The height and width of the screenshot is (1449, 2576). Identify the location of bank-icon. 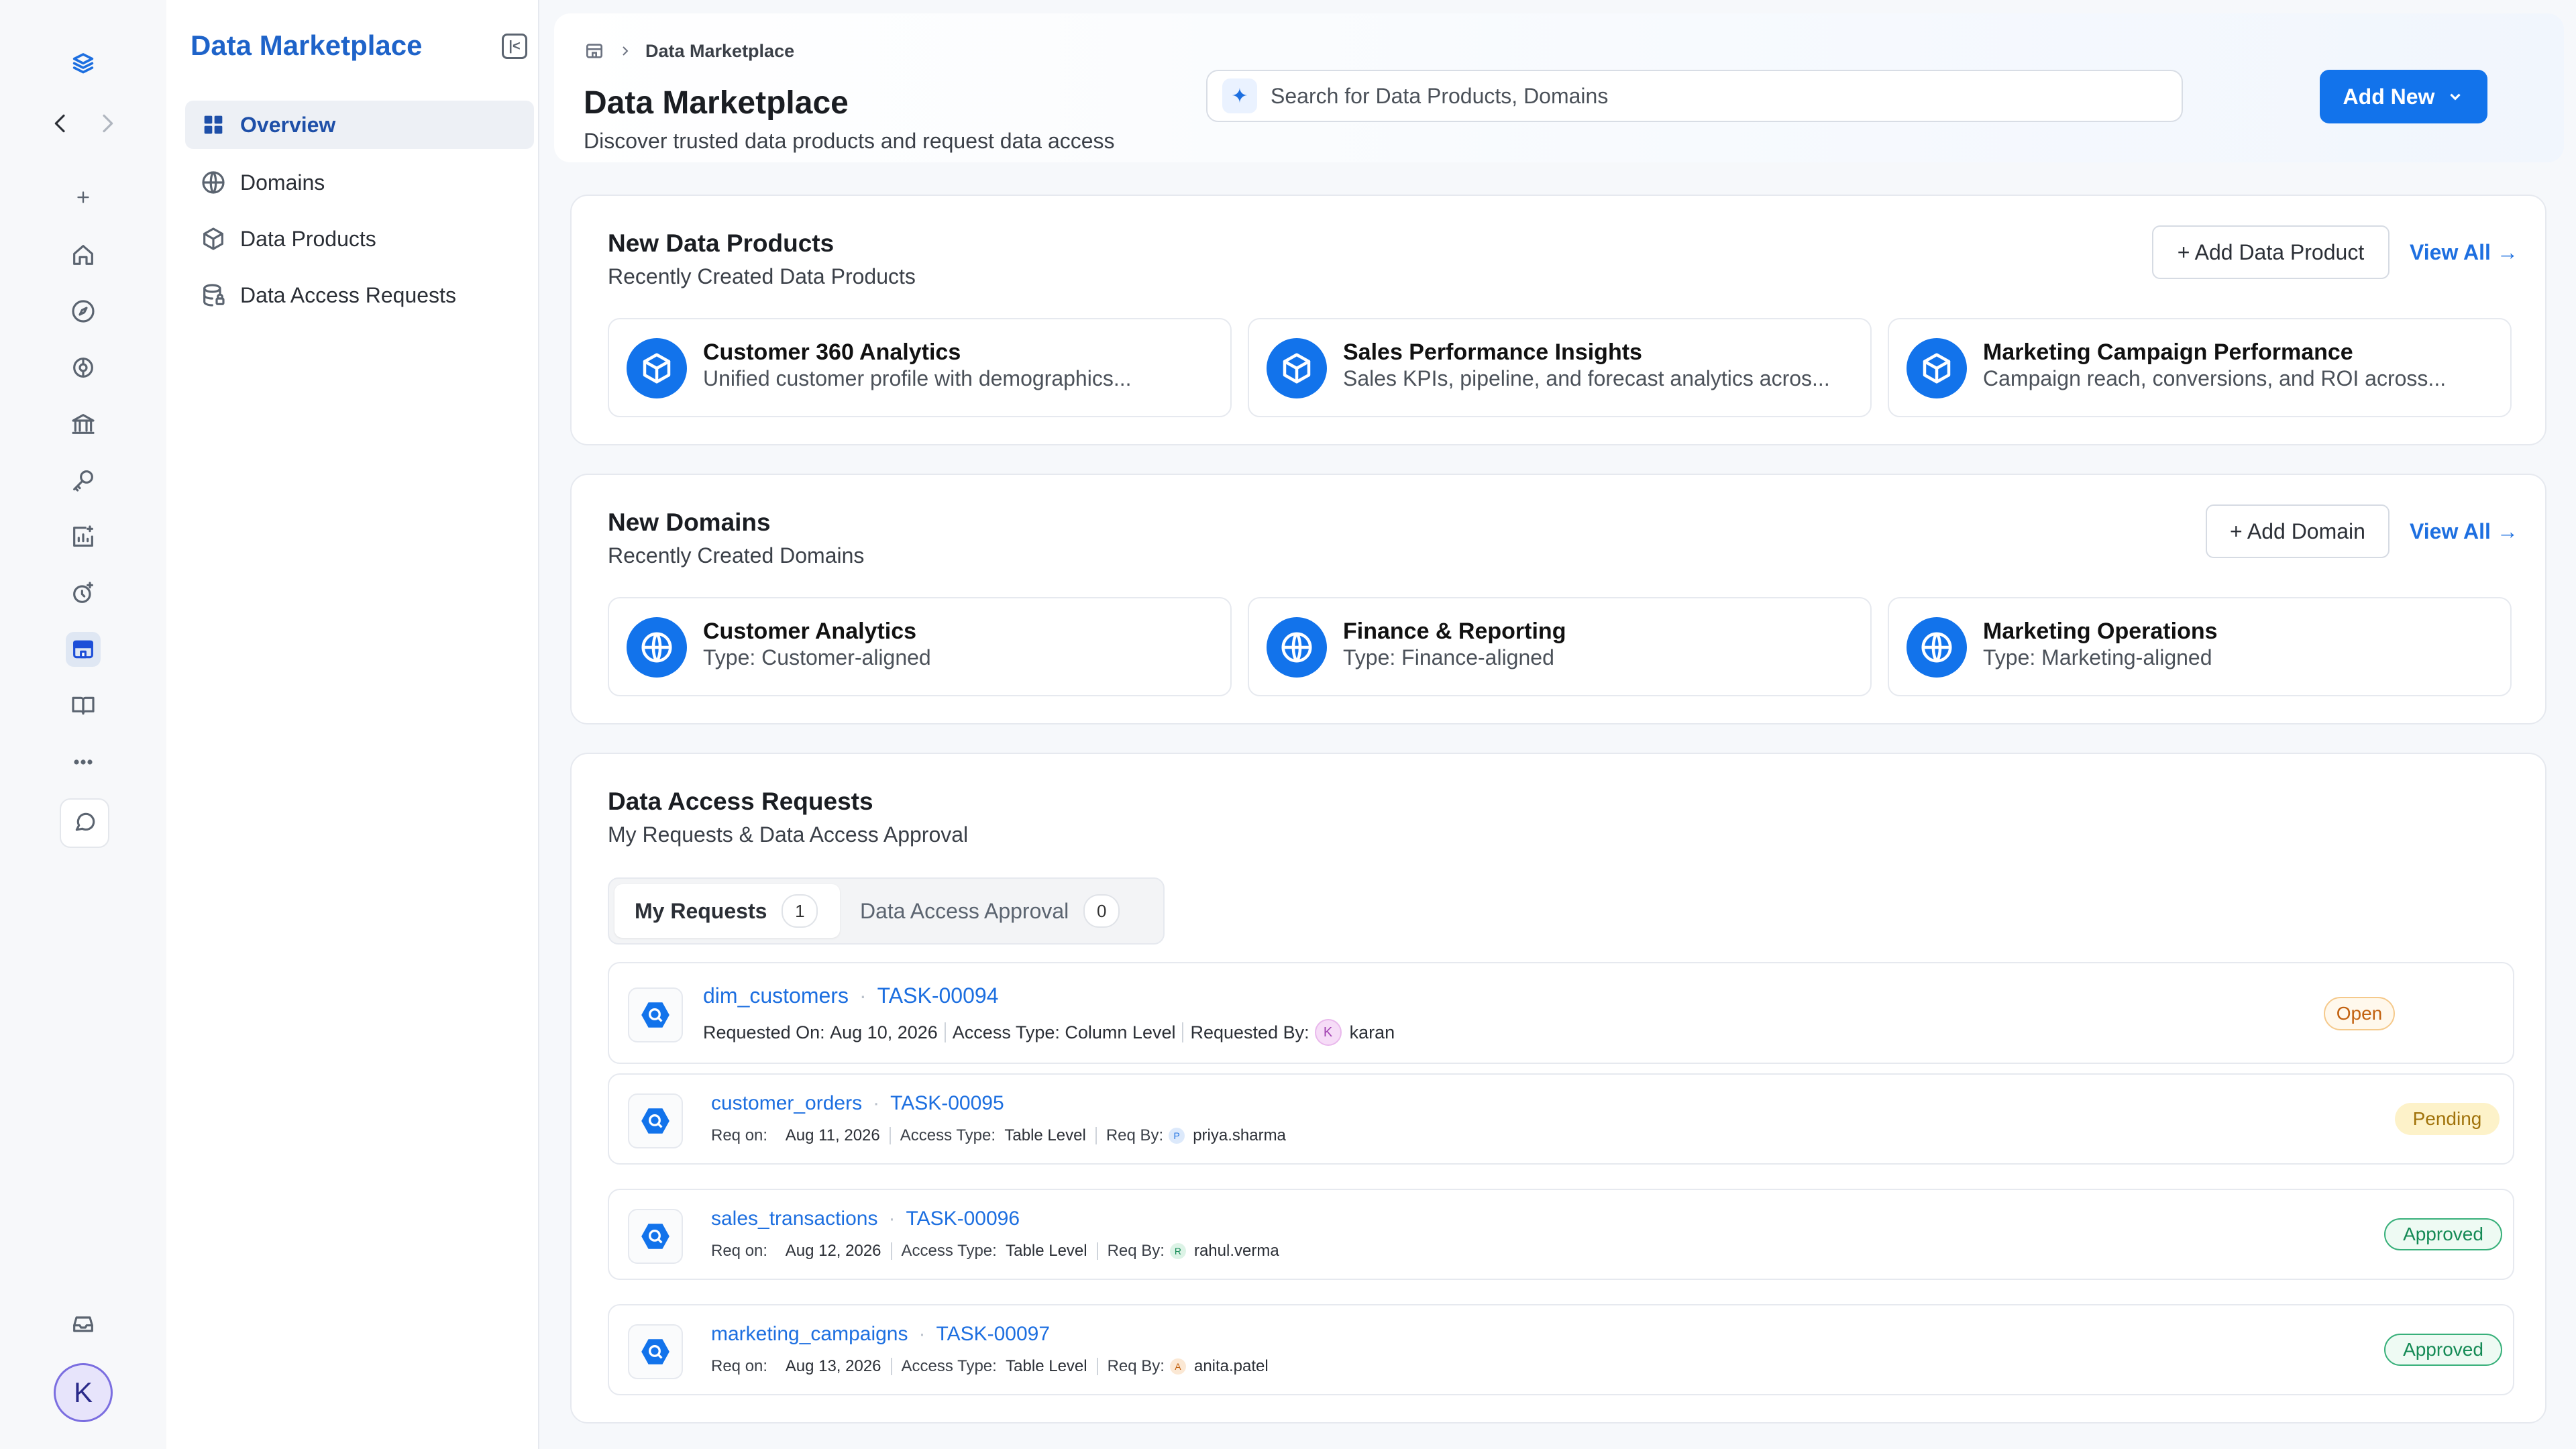
(83, 424).